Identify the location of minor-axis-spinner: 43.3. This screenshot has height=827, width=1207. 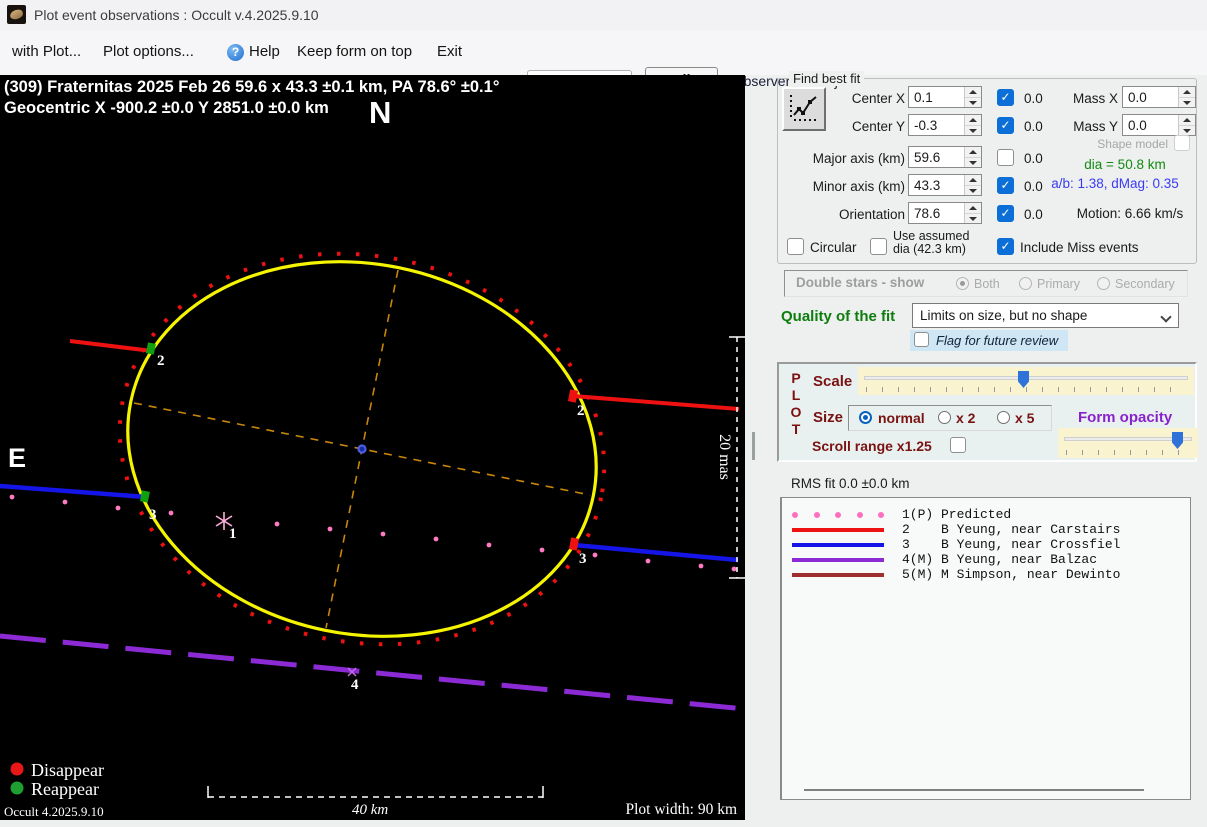
(945, 185).